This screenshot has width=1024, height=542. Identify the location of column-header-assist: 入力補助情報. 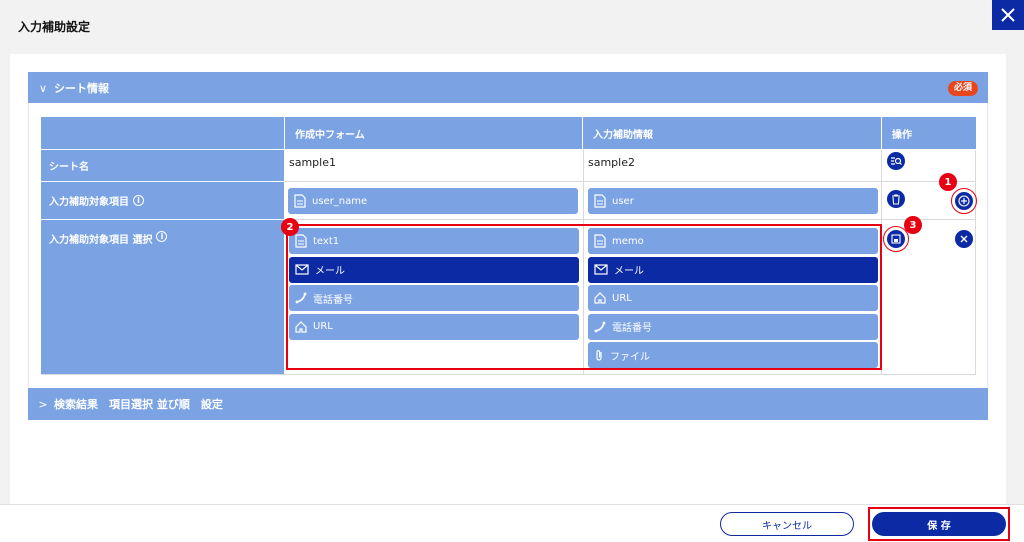
(732, 133).